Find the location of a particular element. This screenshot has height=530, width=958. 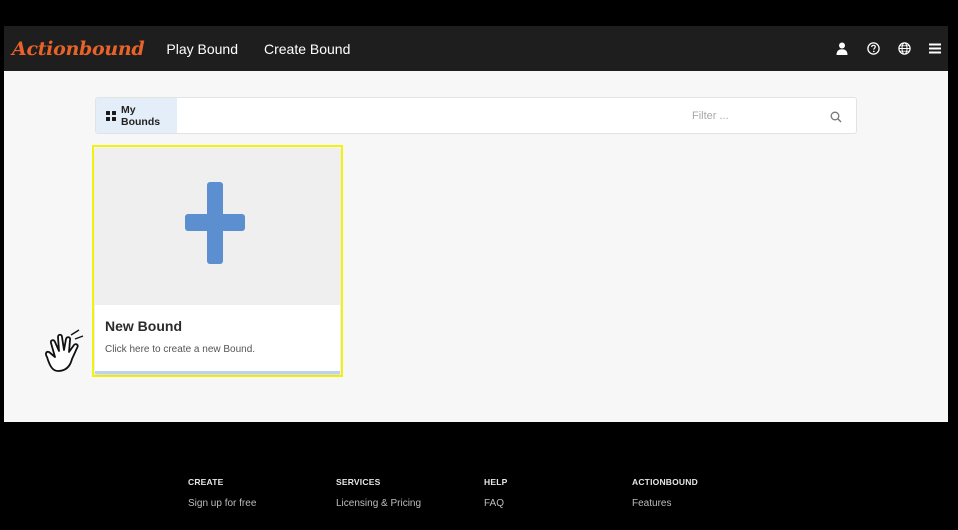

search-icon is located at coordinates (836, 116).